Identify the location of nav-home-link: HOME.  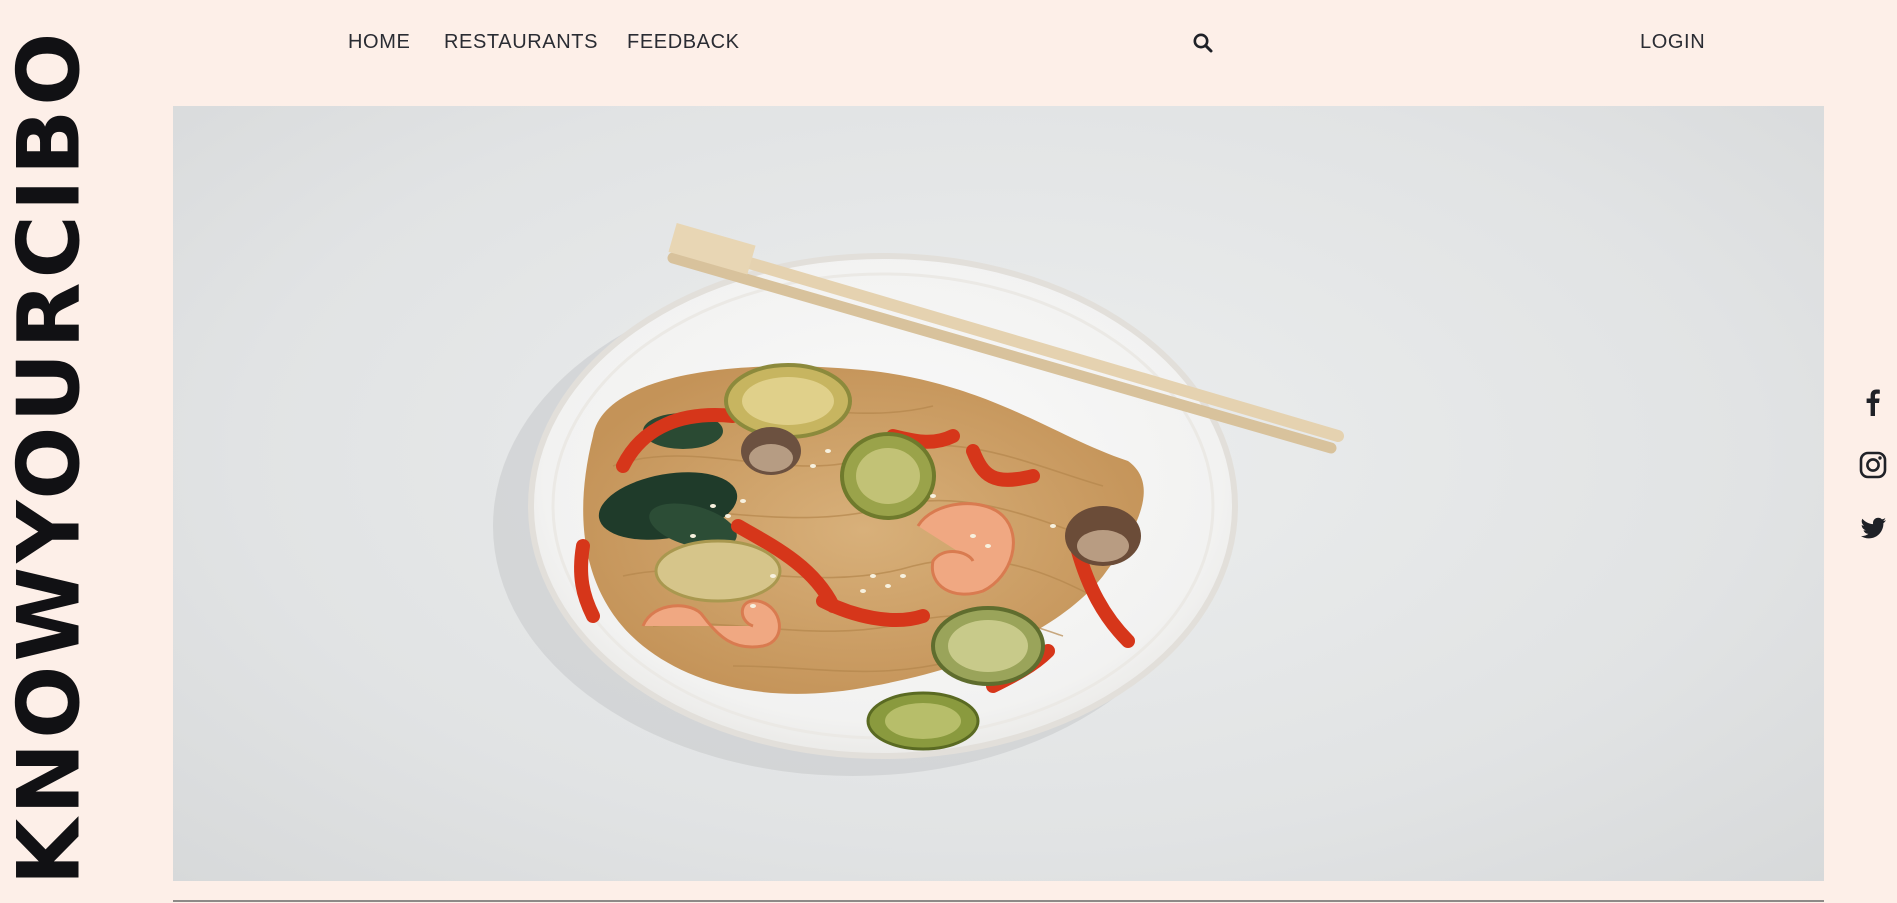
(379, 42).